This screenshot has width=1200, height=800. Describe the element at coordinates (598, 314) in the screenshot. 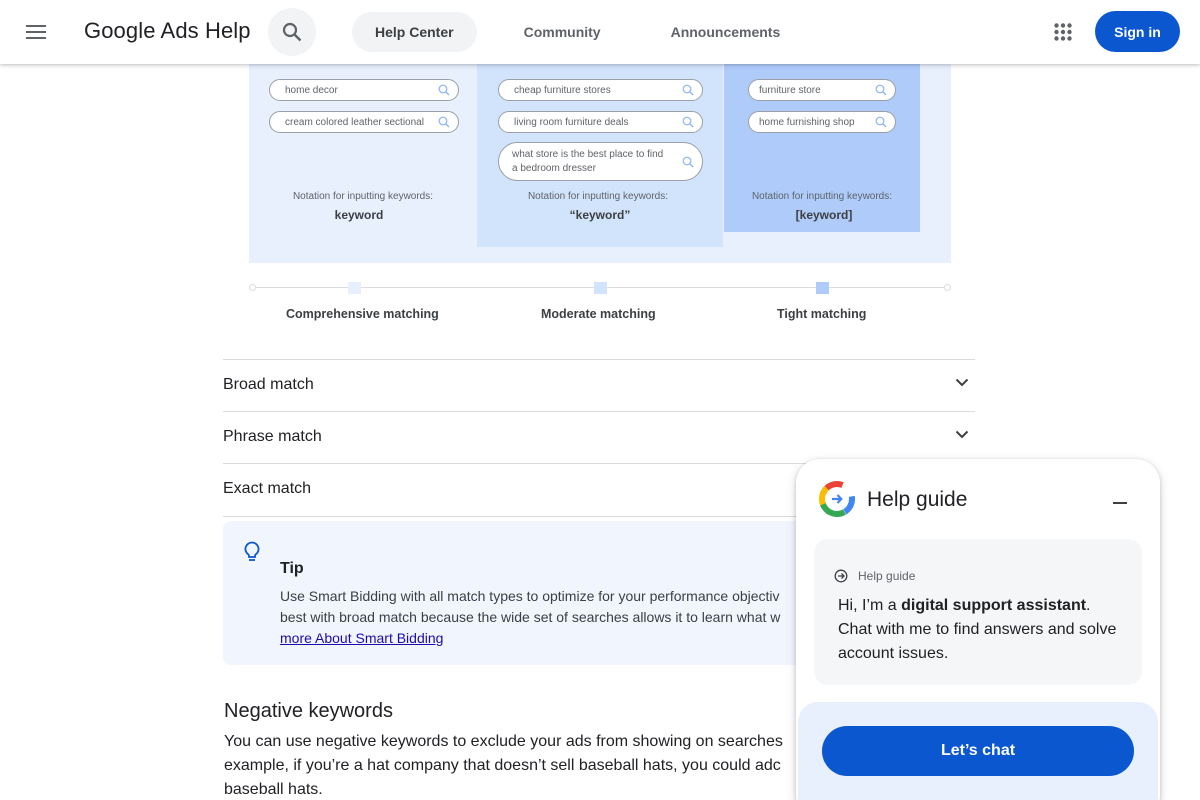

I see `scale-label: Moderate matching` at that location.